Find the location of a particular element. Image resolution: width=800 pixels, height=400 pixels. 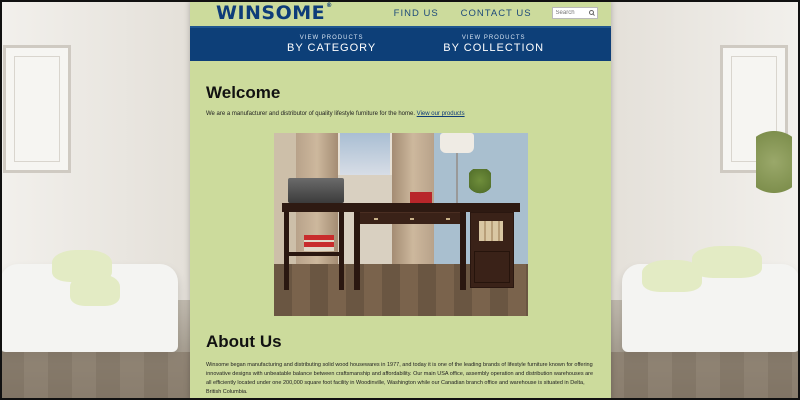

search-icon is located at coordinates (591, 13).